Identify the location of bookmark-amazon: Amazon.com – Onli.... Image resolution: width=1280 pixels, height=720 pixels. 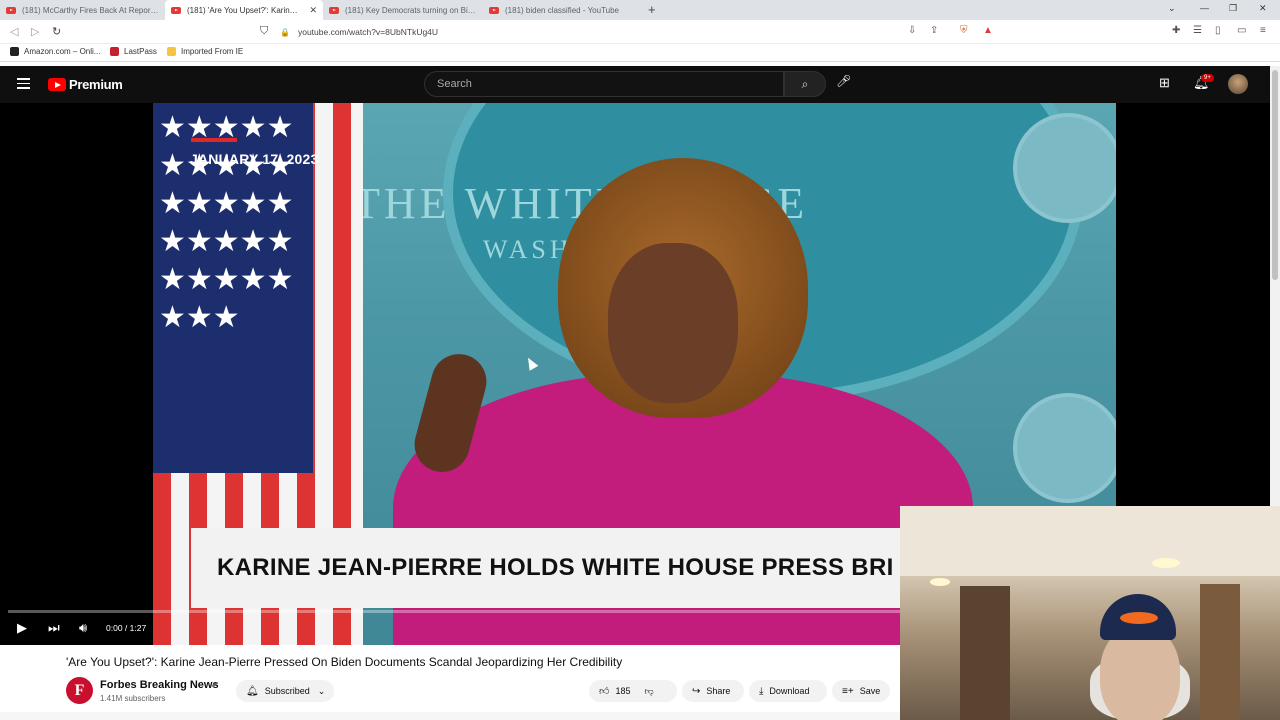
(55, 51).